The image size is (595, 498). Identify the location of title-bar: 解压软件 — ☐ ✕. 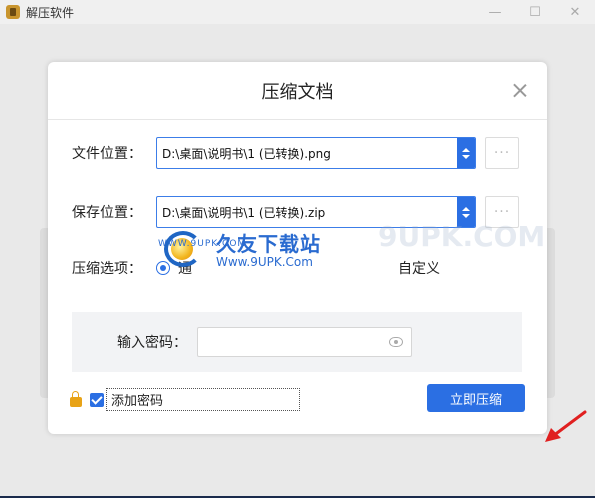
(297, 12).